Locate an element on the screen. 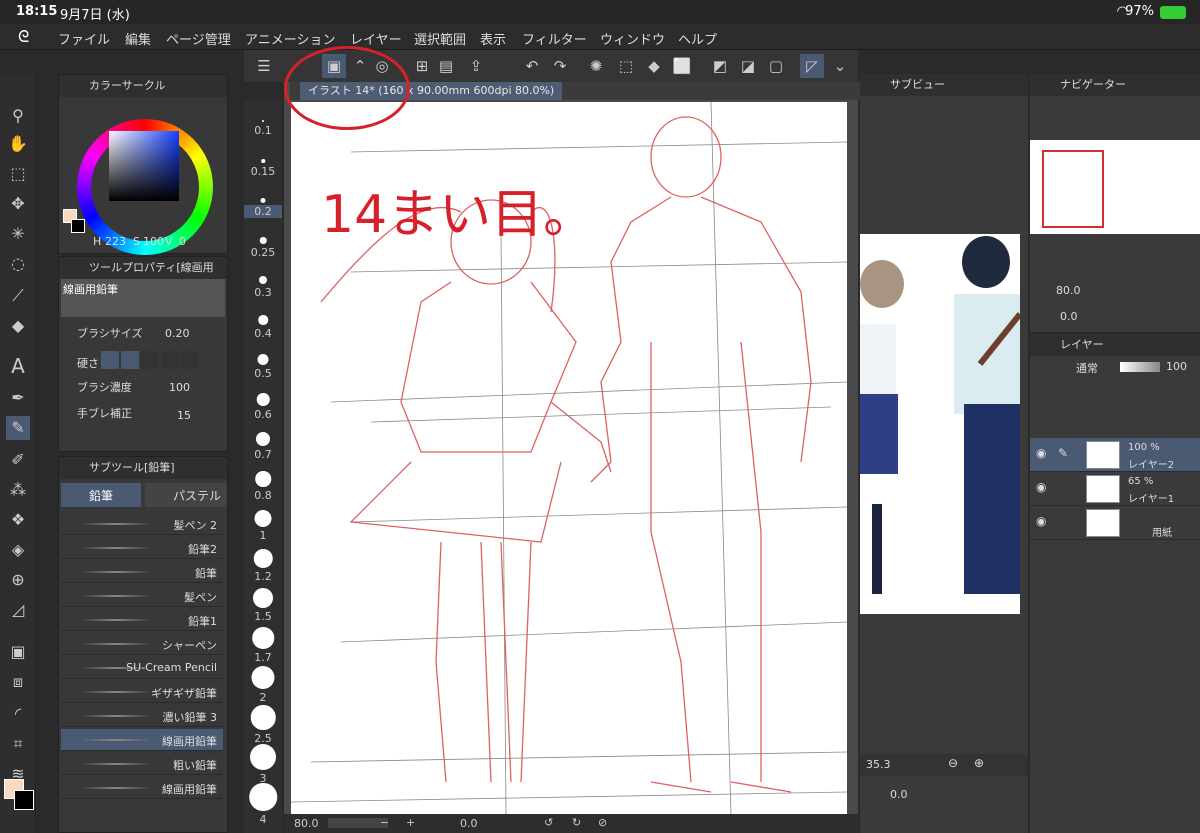  brush-item: 粗い鉛筆 is located at coordinates (142, 764).